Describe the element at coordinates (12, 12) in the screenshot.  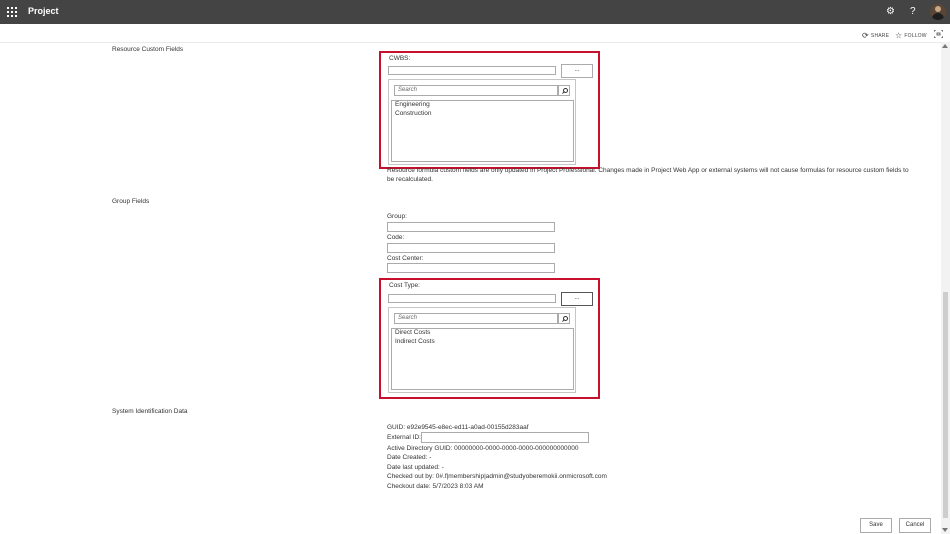
I see `app-launcher-icon` at that location.